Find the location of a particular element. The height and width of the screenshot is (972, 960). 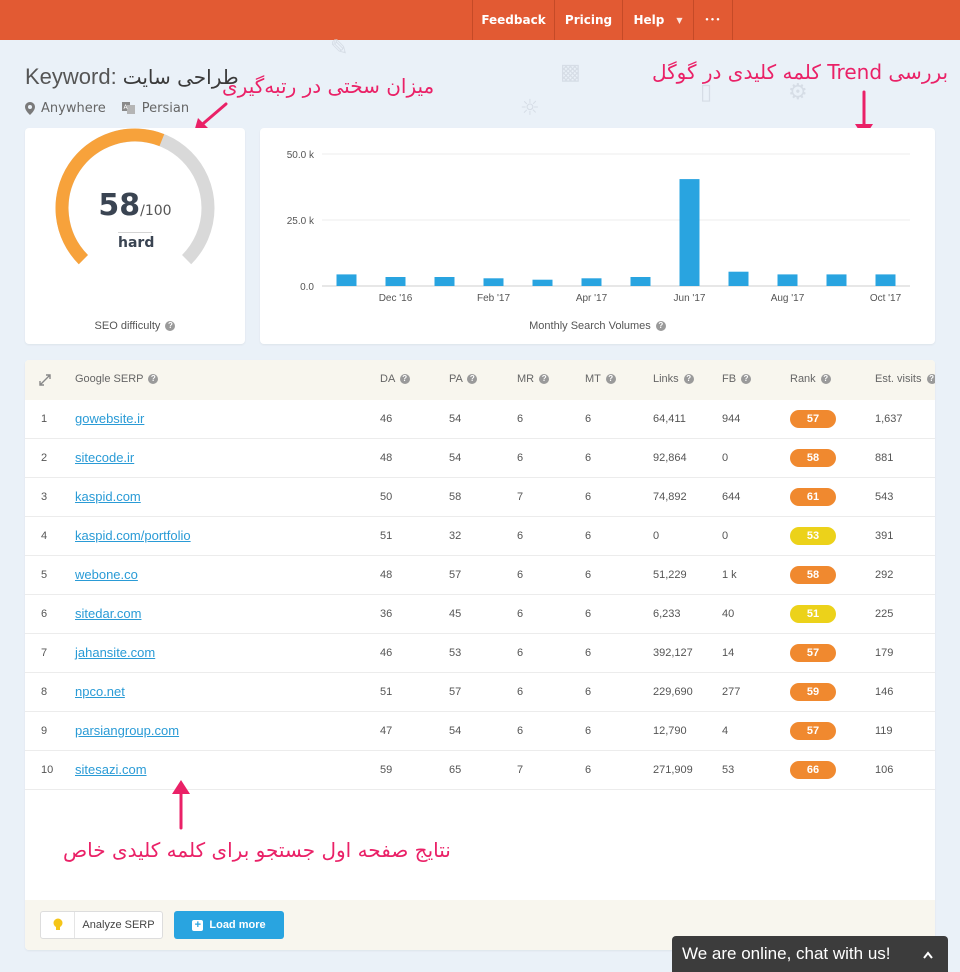

table-row: 6 sitedar.com 36 45 6 6 6,233 40 51 225 is located at coordinates (480, 614).